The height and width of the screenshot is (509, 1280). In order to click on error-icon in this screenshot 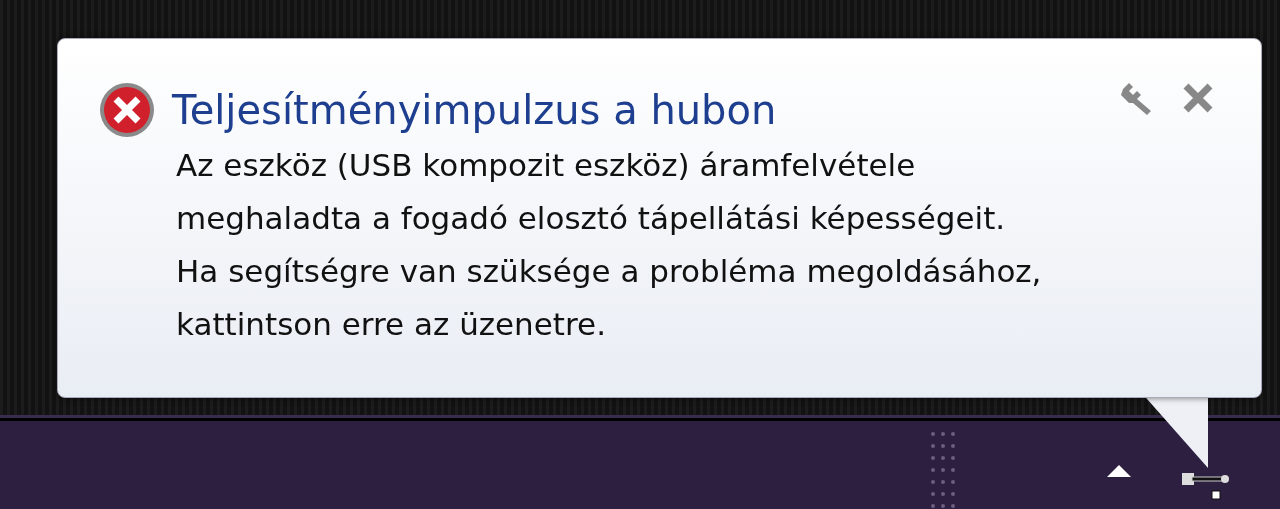, I will do `click(127, 110)`.